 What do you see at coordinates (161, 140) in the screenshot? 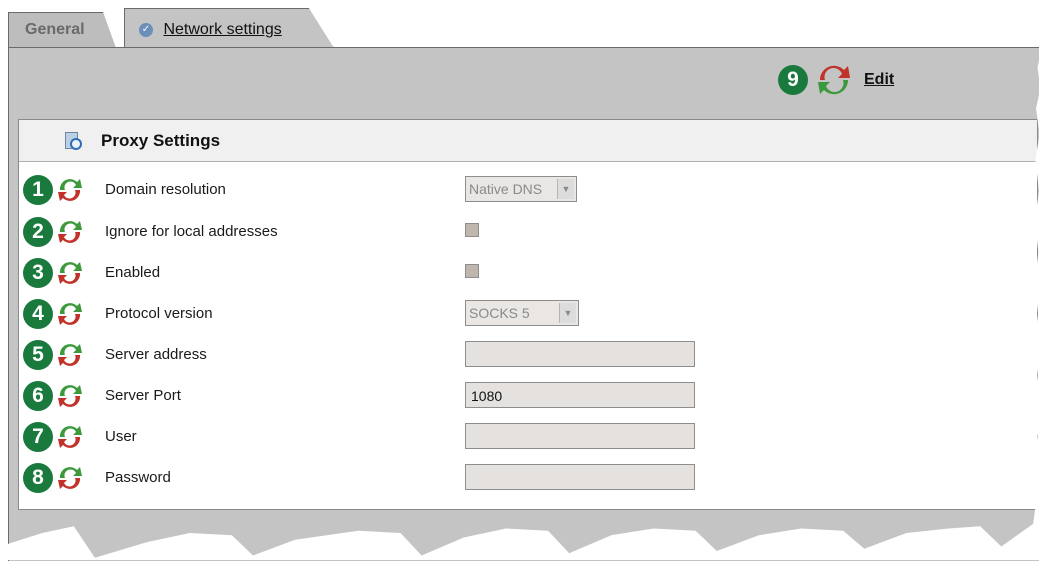
I see `section-title: Proxy Settings` at bounding box center [161, 140].